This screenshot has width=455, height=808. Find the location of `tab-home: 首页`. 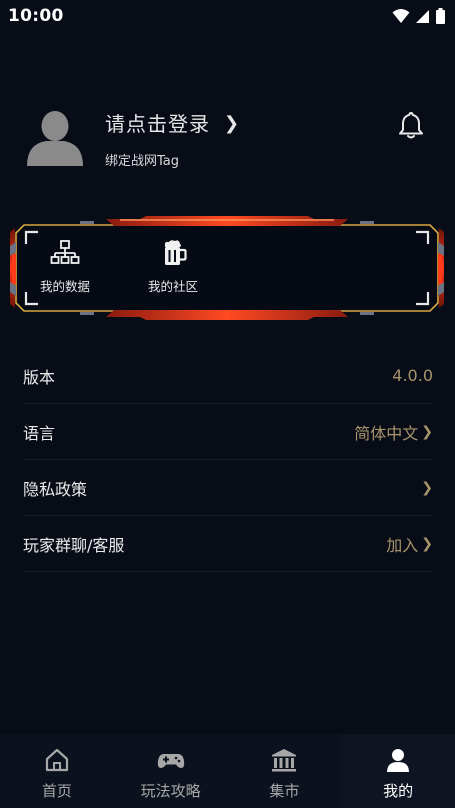

tab-home: 首页 is located at coordinates (57, 771).